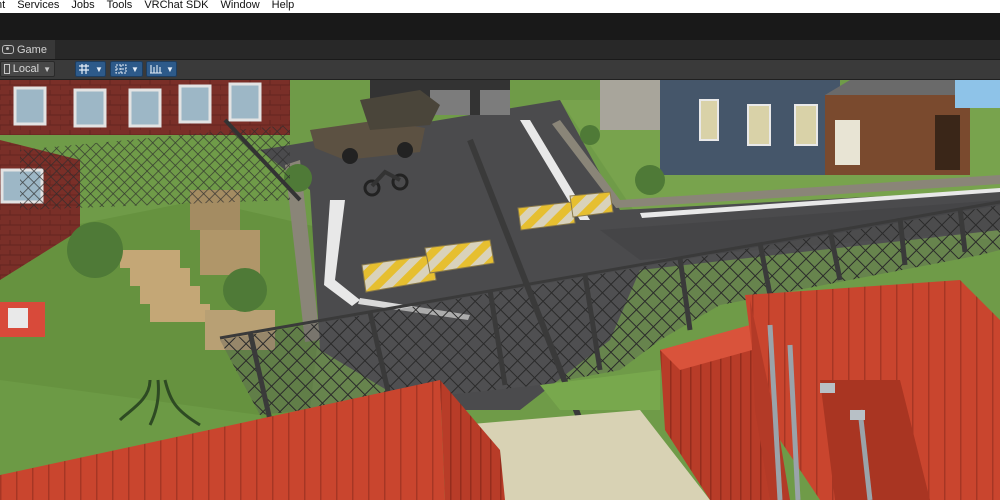 The height and width of the screenshot is (500, 1000). I want to click on menu-item-tools: Tools, so click(120, 5).